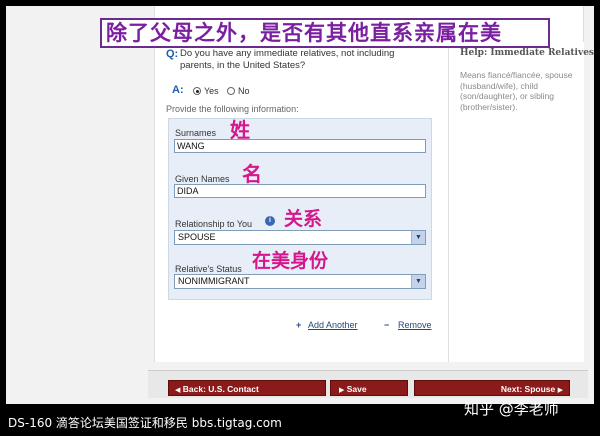  I want to click on radio-yes-label: Yes, so click(211, 91).